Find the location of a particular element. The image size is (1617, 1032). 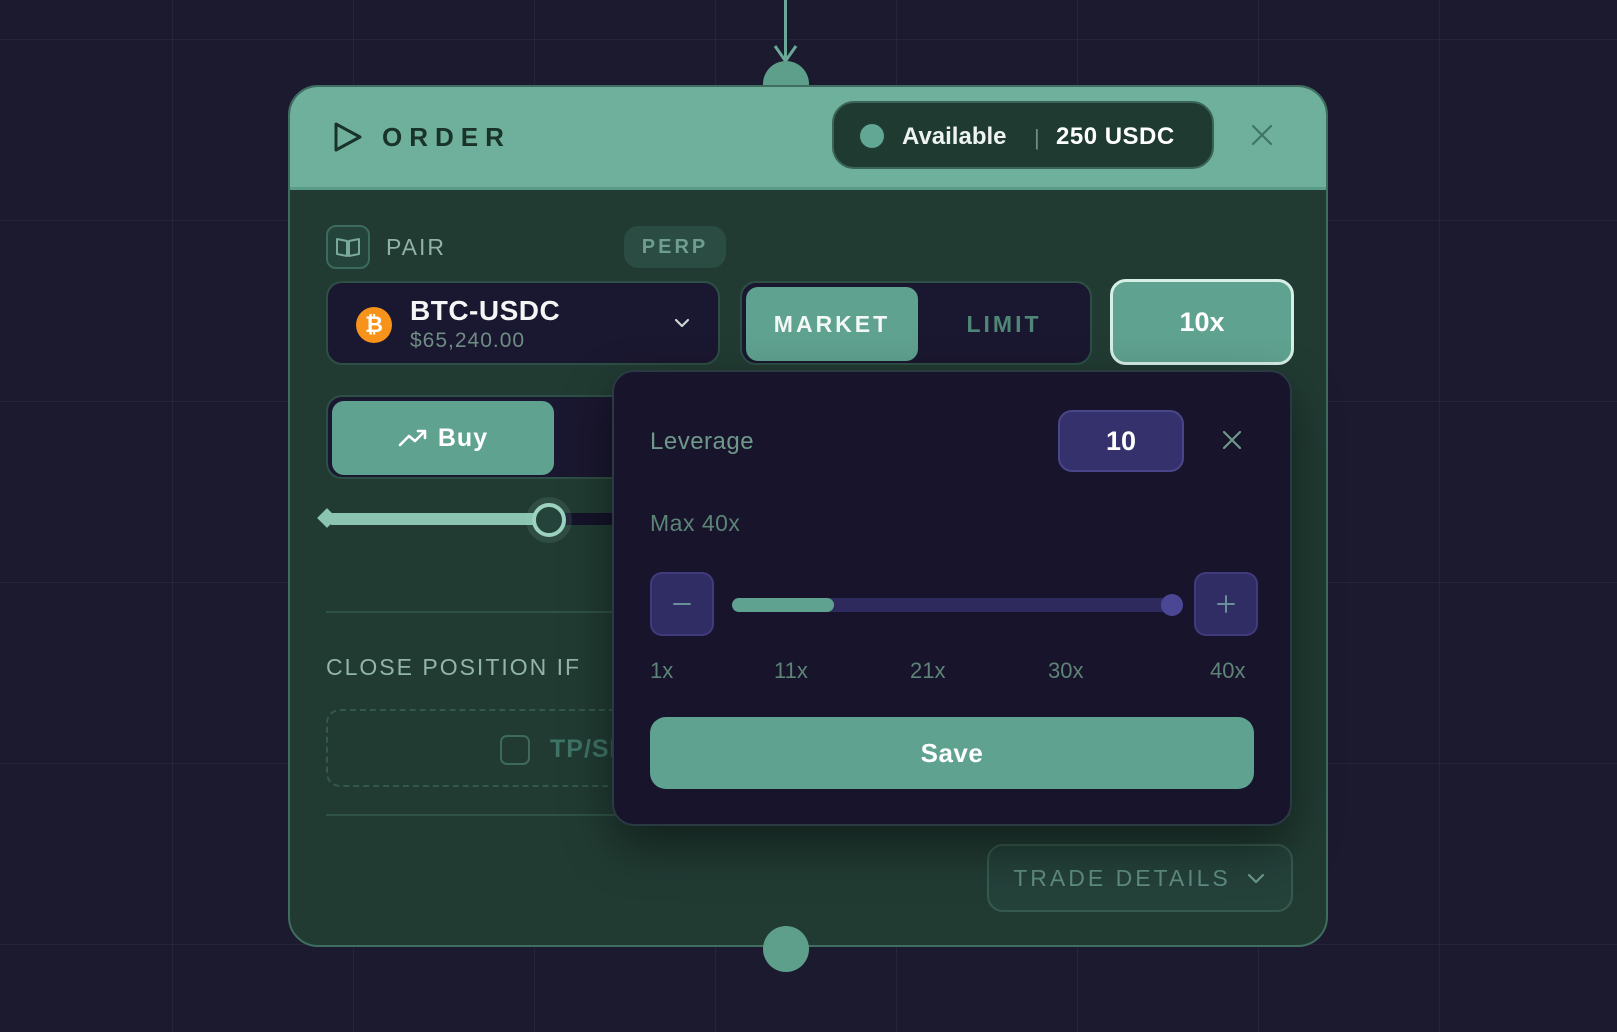

trade-details-button: TRADE DETAILS is located at coordinates (1140, 878).